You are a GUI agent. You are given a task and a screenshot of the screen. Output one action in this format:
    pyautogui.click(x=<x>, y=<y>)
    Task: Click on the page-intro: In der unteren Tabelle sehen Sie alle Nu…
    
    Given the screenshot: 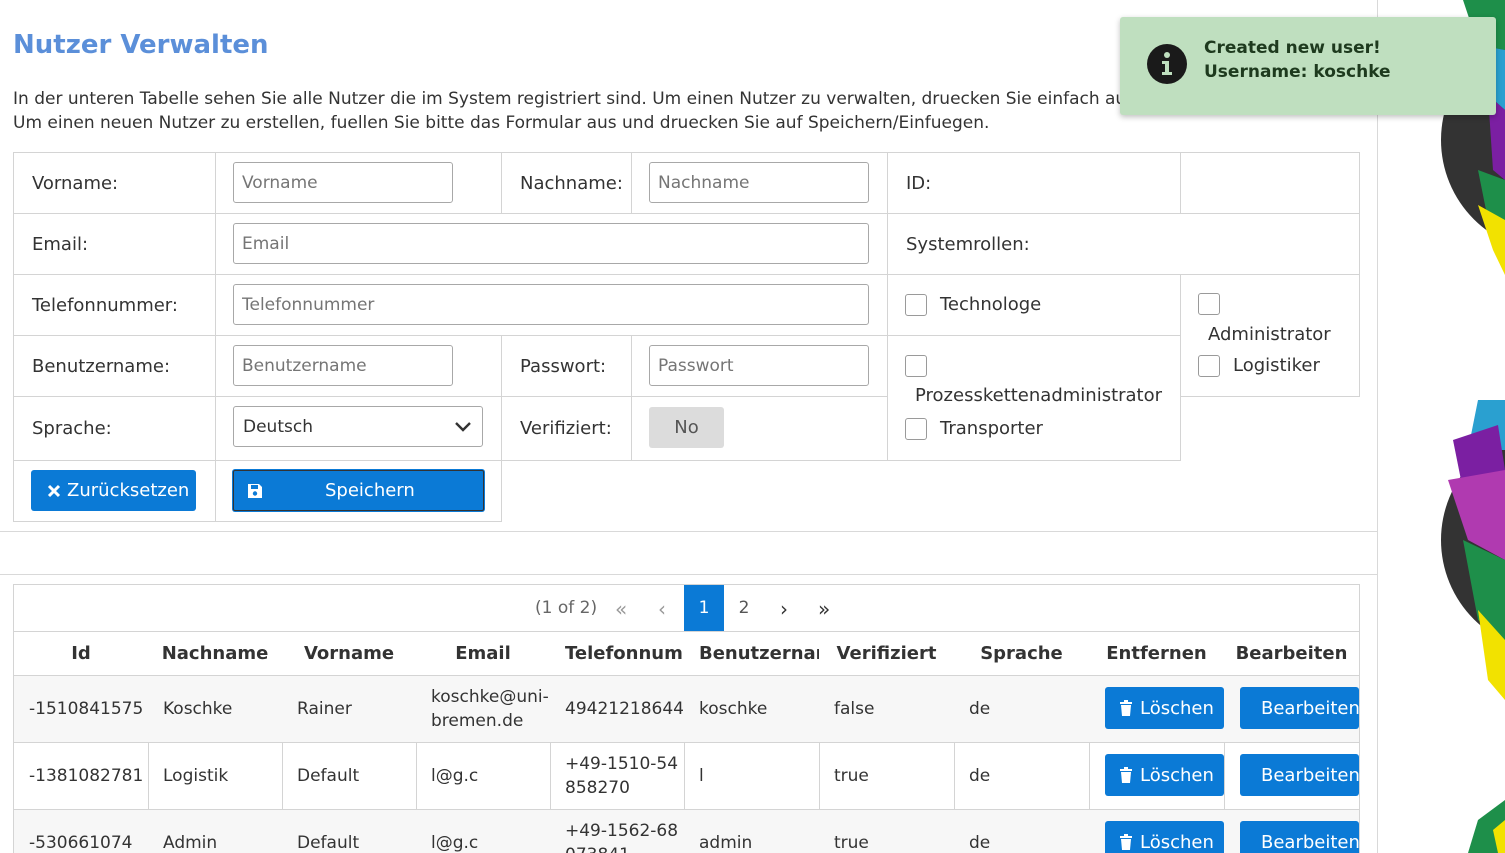 What is the action you would take?
    pyautogui.click(x=625, y=111)
    